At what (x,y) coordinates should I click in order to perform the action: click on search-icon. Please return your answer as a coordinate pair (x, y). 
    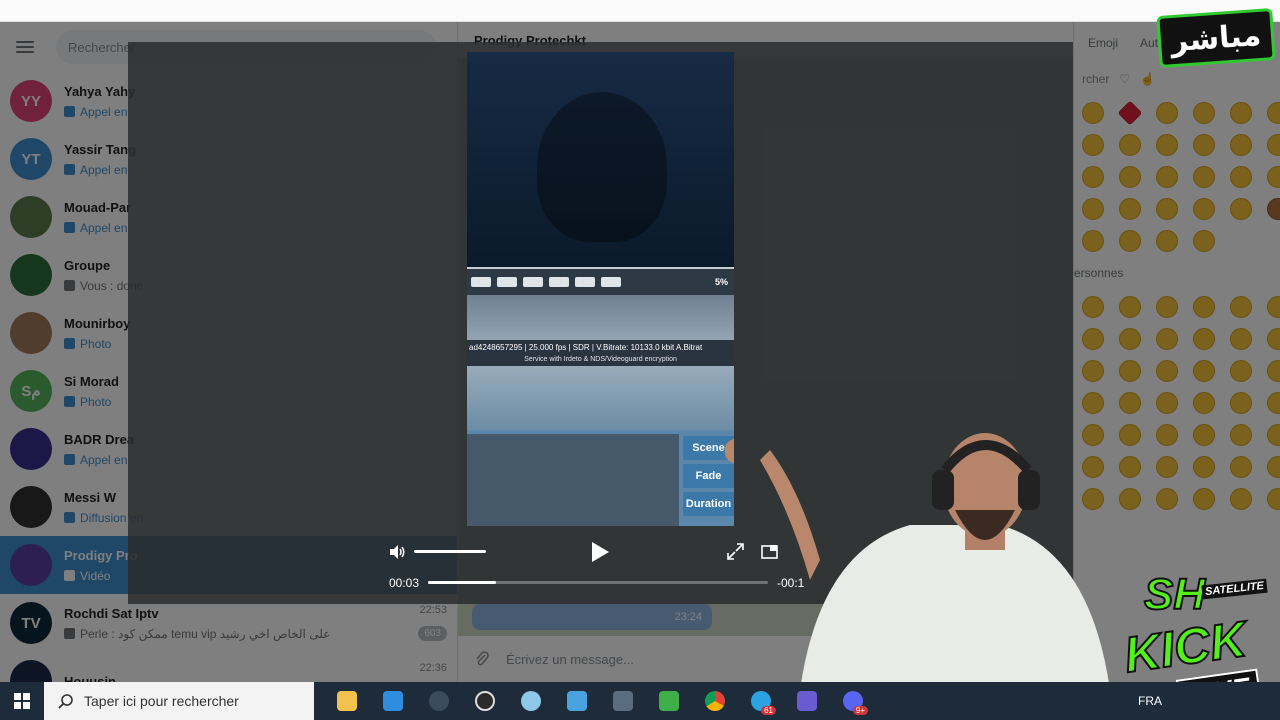
    Looking at the image, I should click on (65, 701).